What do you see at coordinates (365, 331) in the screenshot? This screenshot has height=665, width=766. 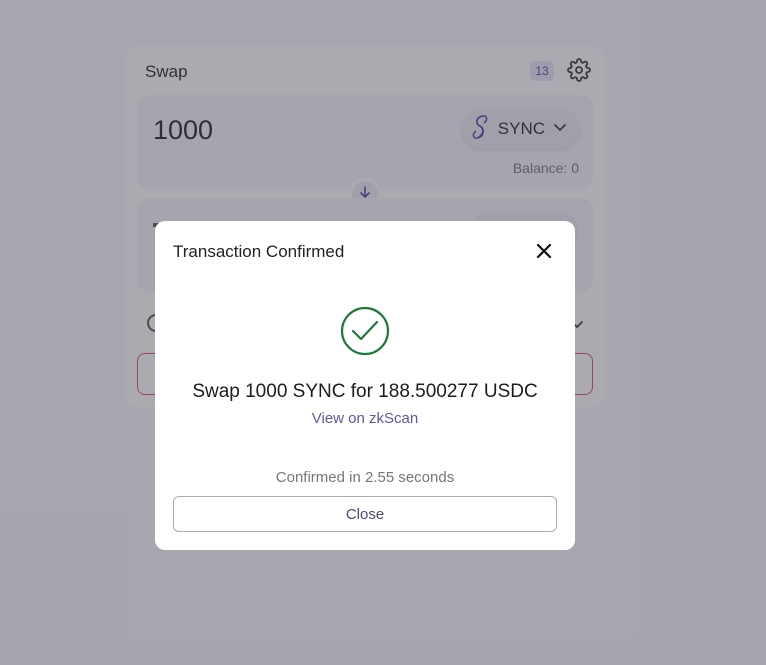 I see `check-circle-icon` at bounding box center [365, 331].